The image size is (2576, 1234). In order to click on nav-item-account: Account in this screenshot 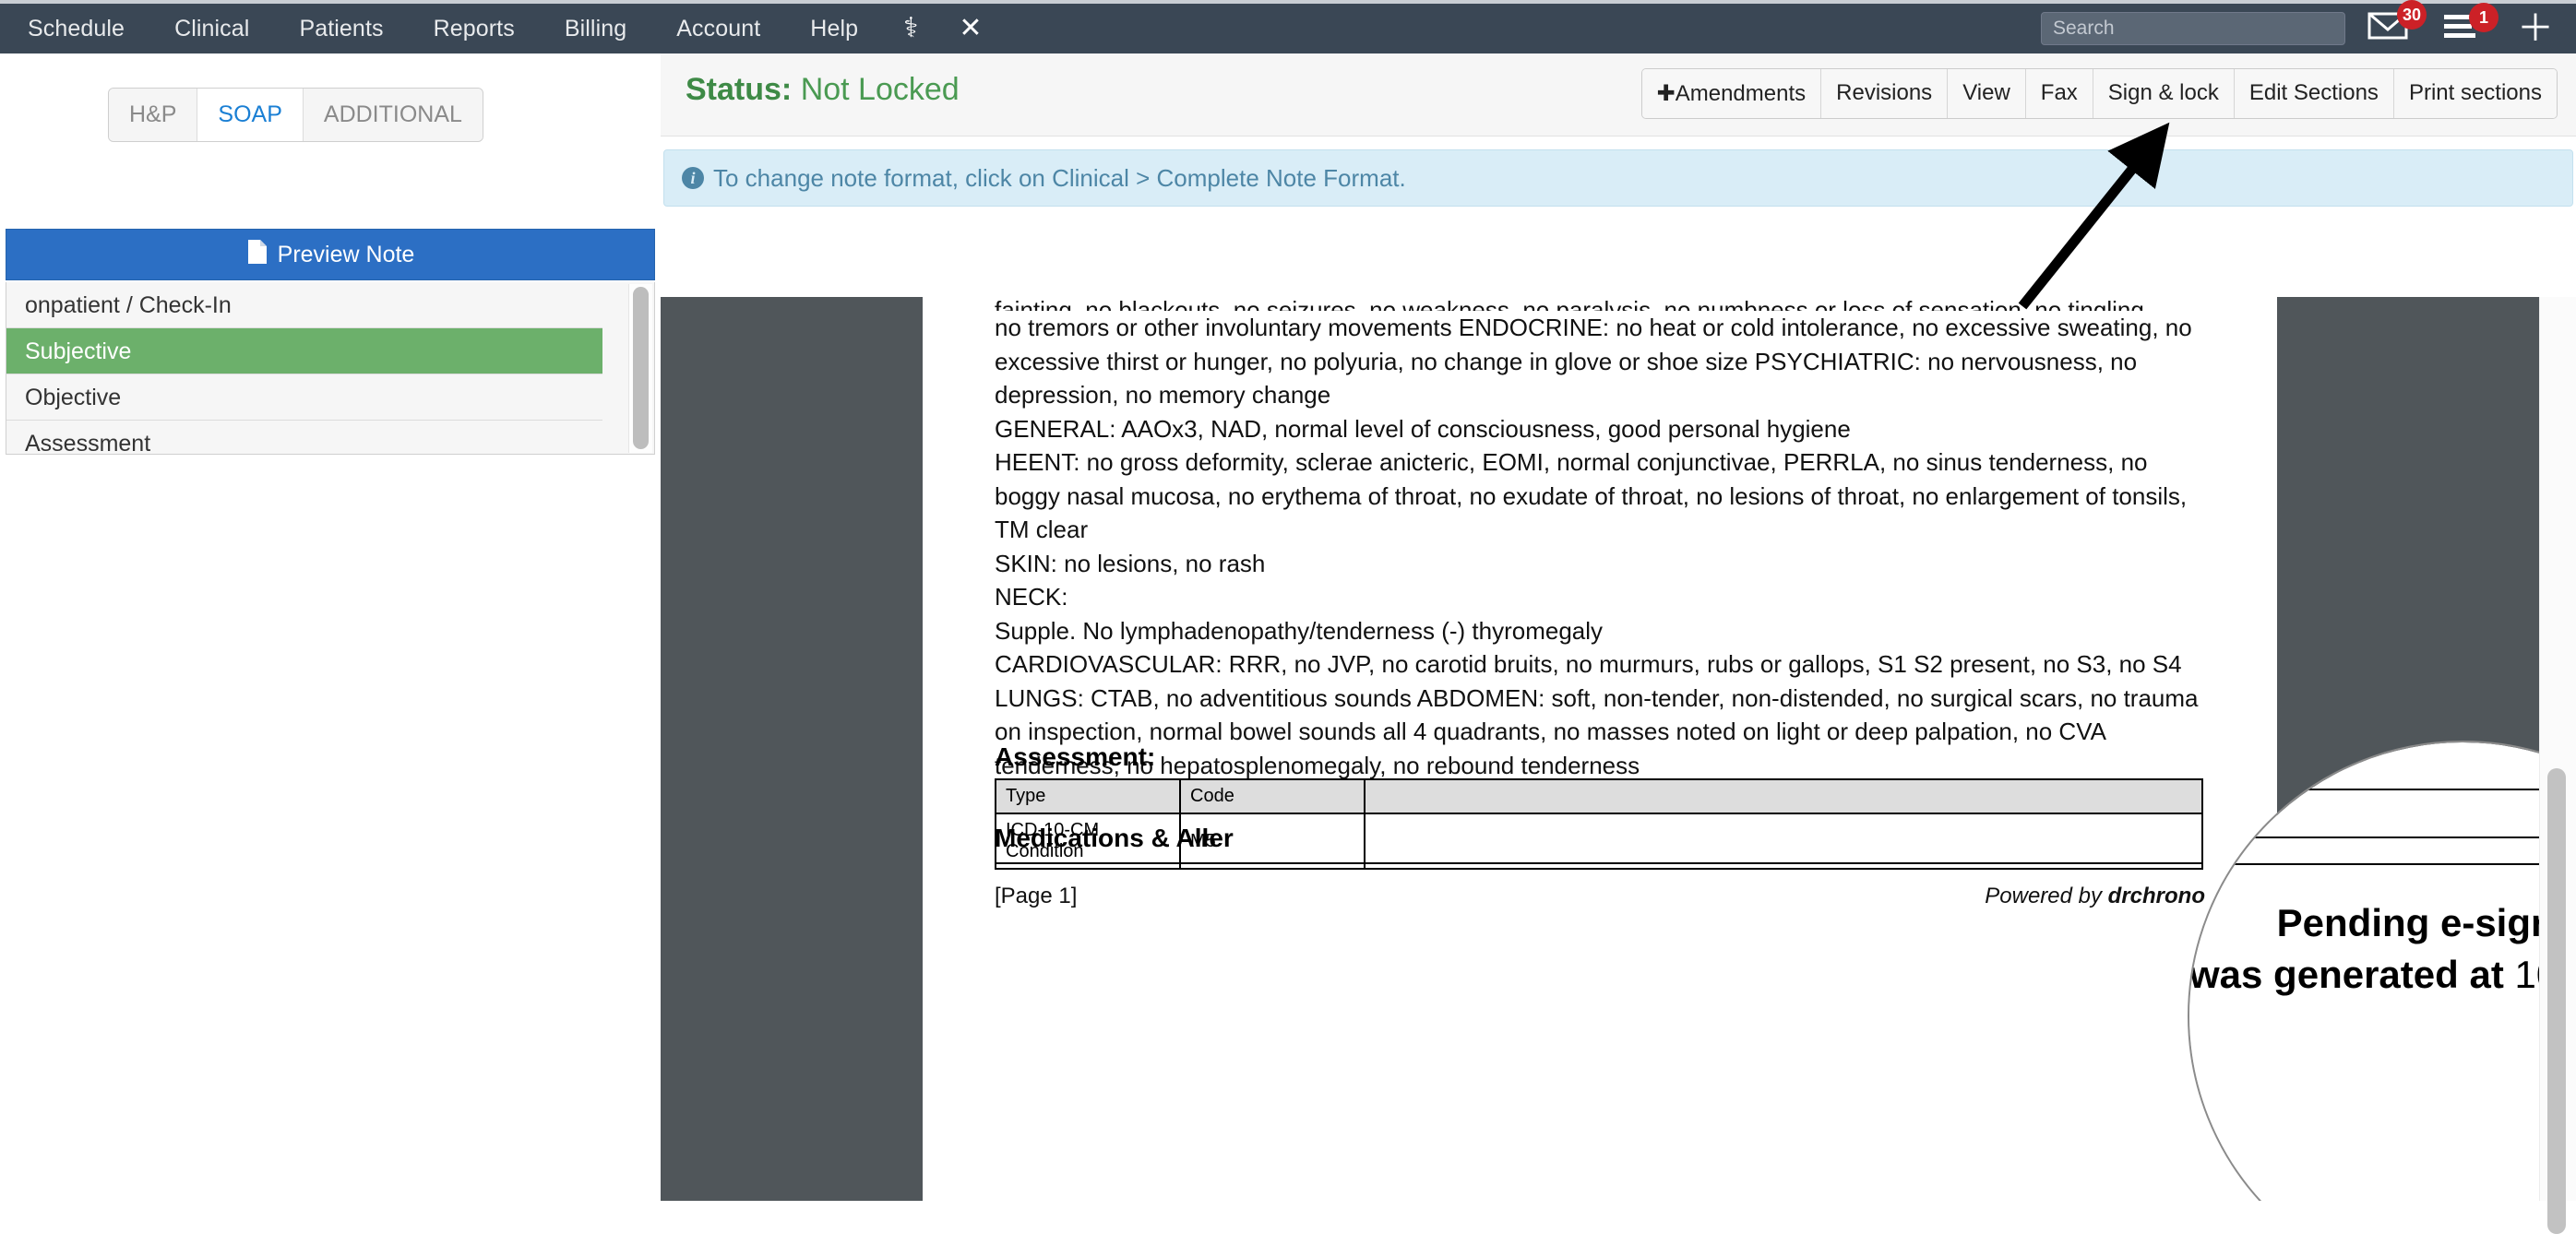, I will do `click(718, 29)`.